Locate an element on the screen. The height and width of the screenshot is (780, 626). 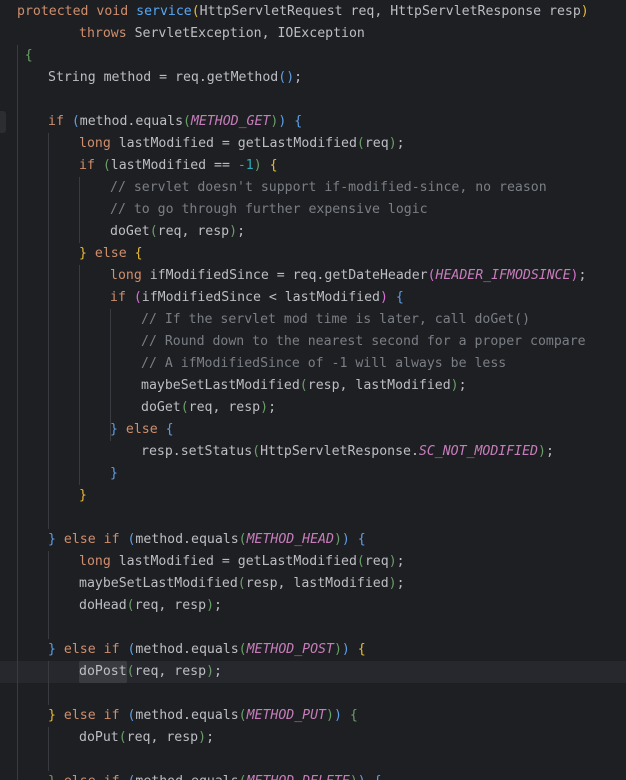
code-token: METHOD_POST is located at coordinates (290, 649).